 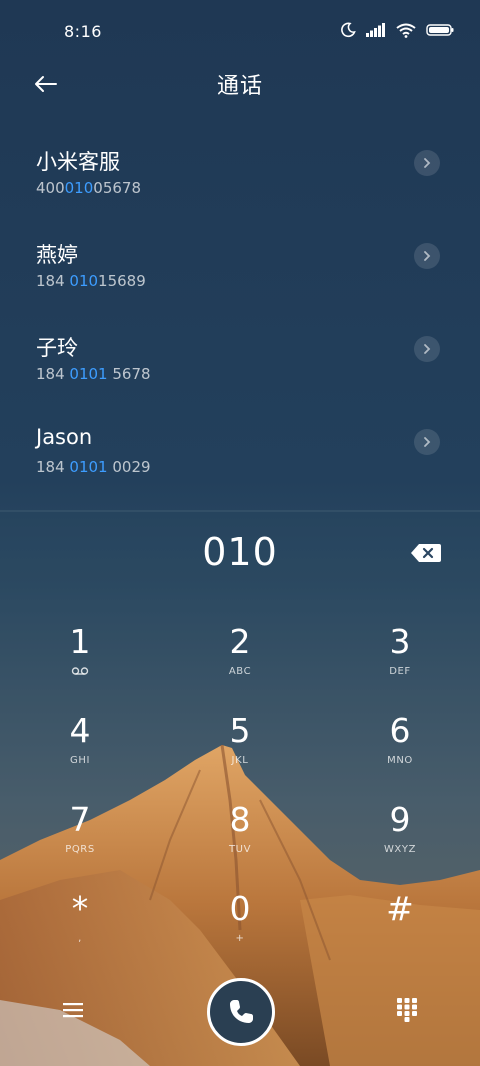 I want to click on dialpad-toggle-button, so click(x=407, y=1010).